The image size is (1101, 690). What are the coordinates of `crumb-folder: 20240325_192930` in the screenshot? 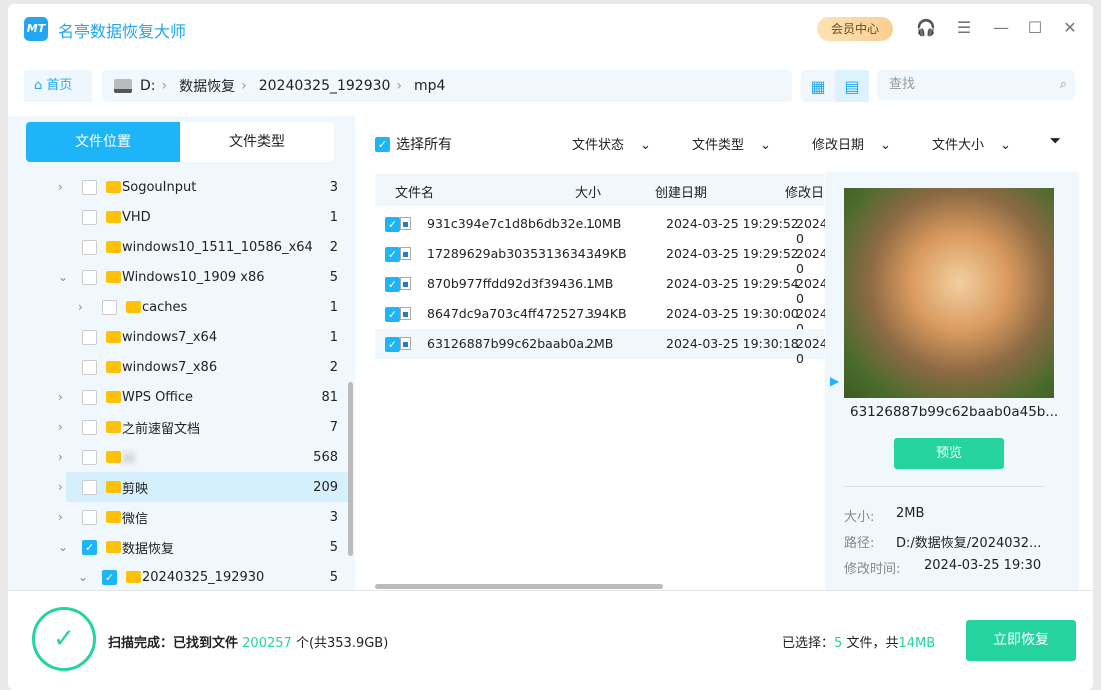 It's located at (325, 86).